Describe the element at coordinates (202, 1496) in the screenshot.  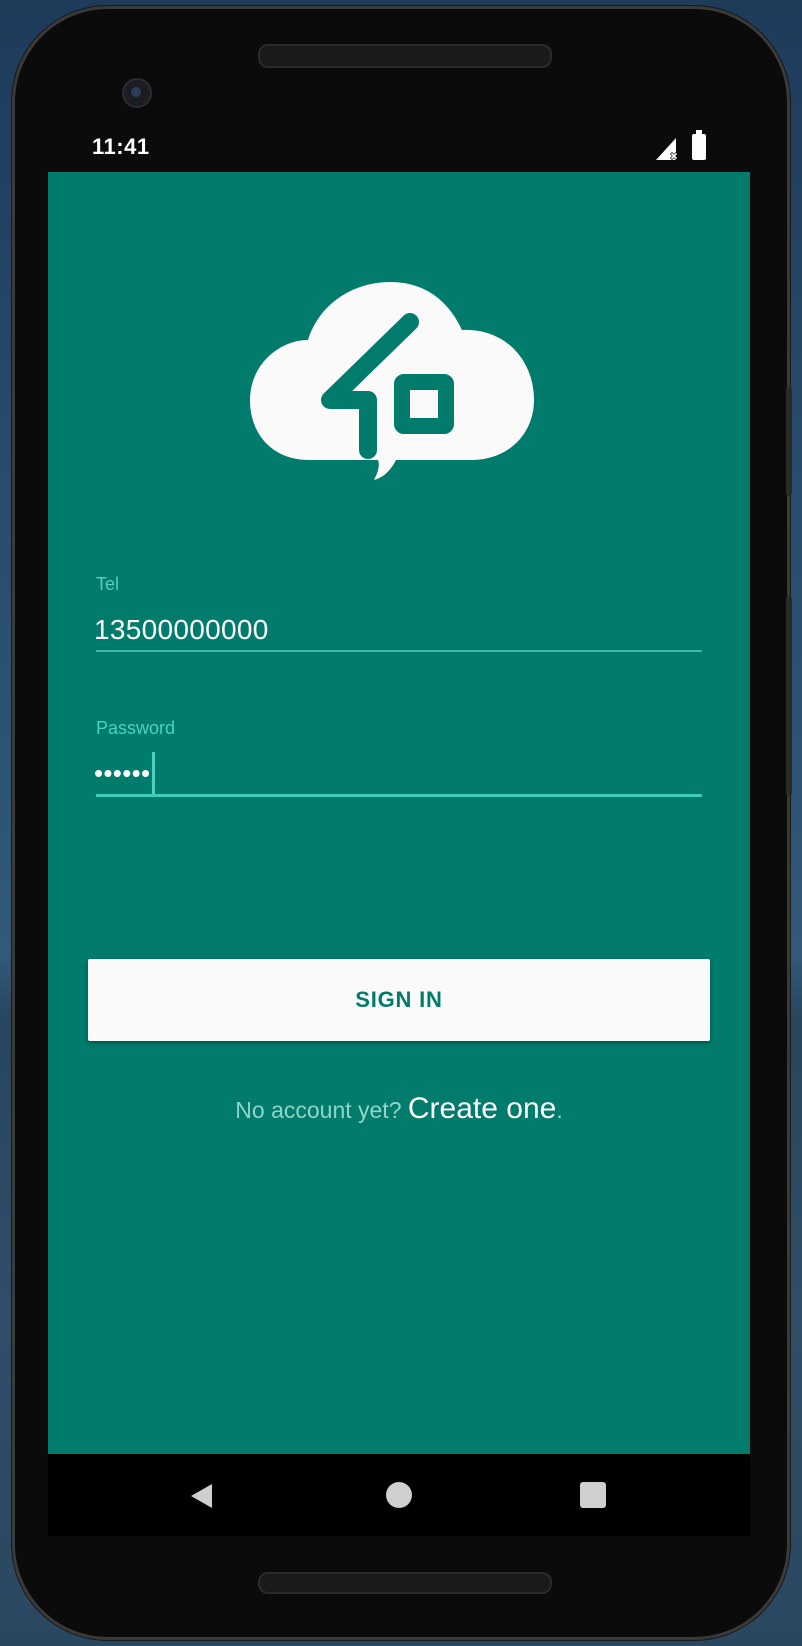
I see `back-triangle-icon` at that location.